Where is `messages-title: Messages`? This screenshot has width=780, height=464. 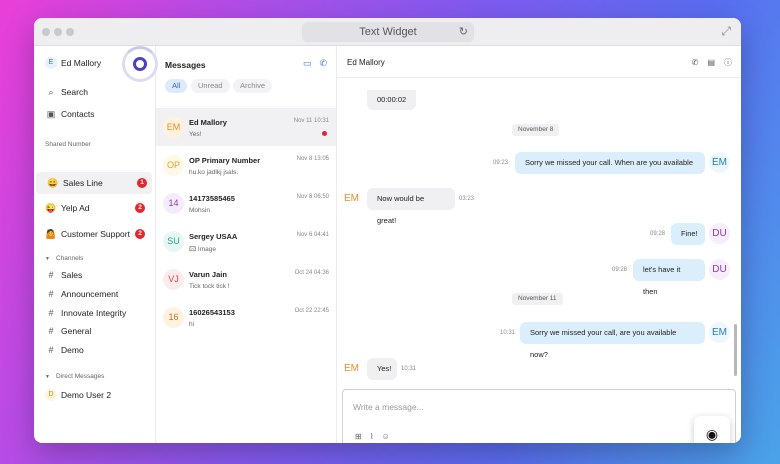 messages-title: Messages is located at coordinates (185, 65).